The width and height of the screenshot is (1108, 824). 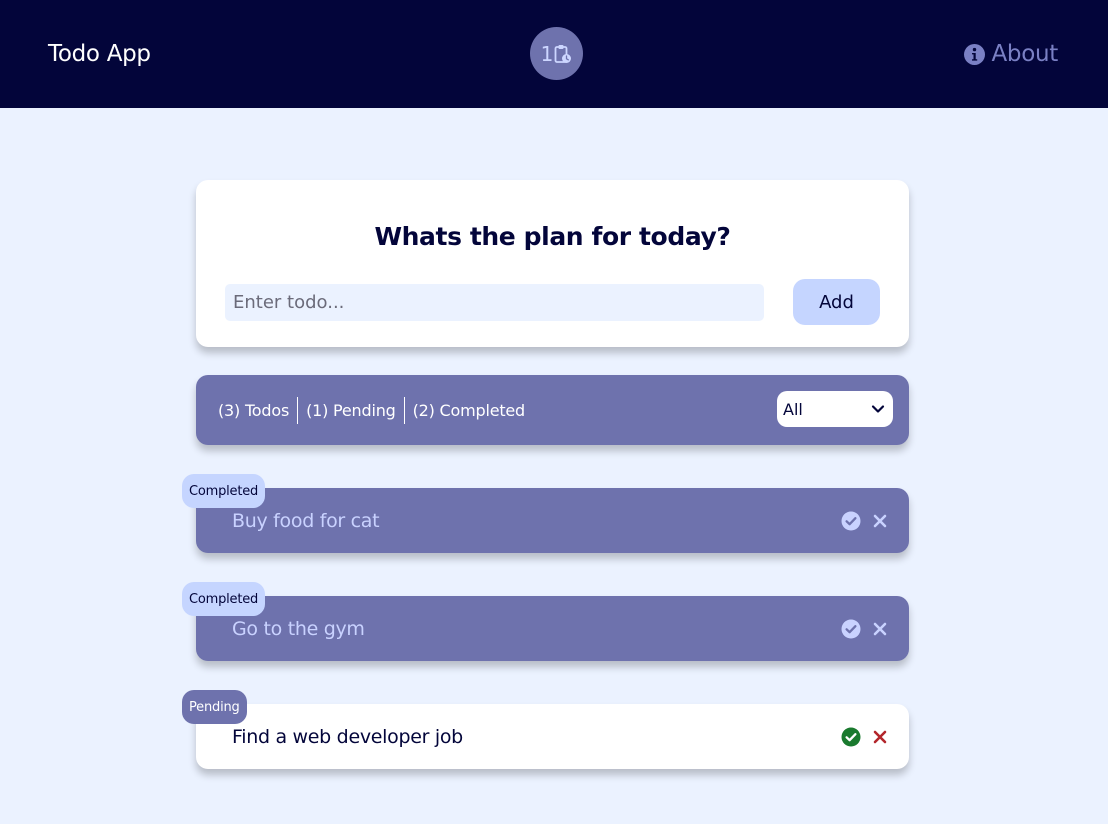 What do you see at coordinates (494, 302) in the screenshot?
I see `todo-input` at bounding box center [494, 302].